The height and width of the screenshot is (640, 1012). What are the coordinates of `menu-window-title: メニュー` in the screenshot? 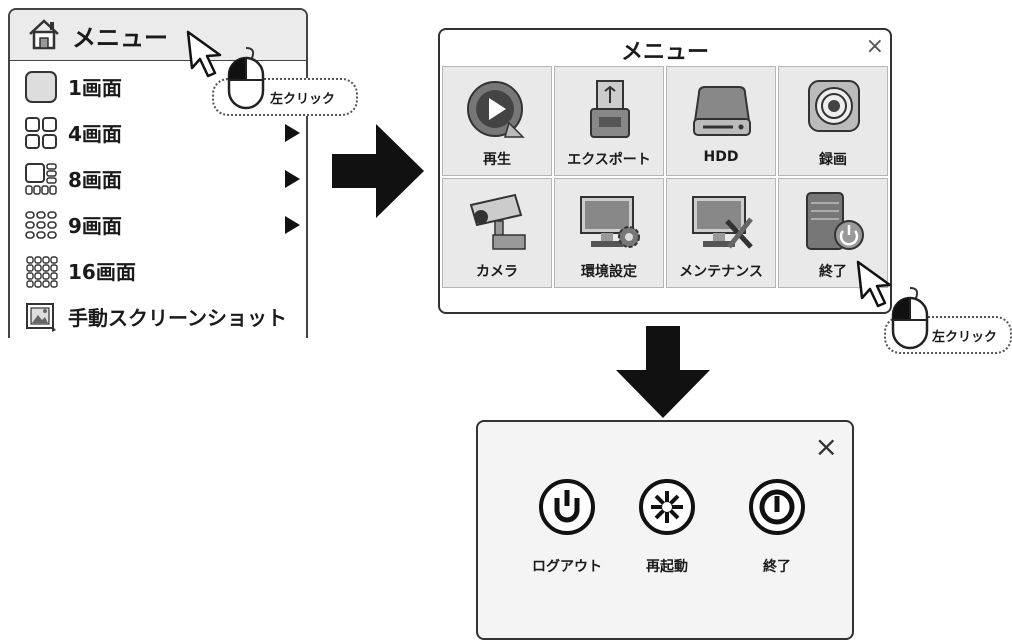 It's located at (664, 52).